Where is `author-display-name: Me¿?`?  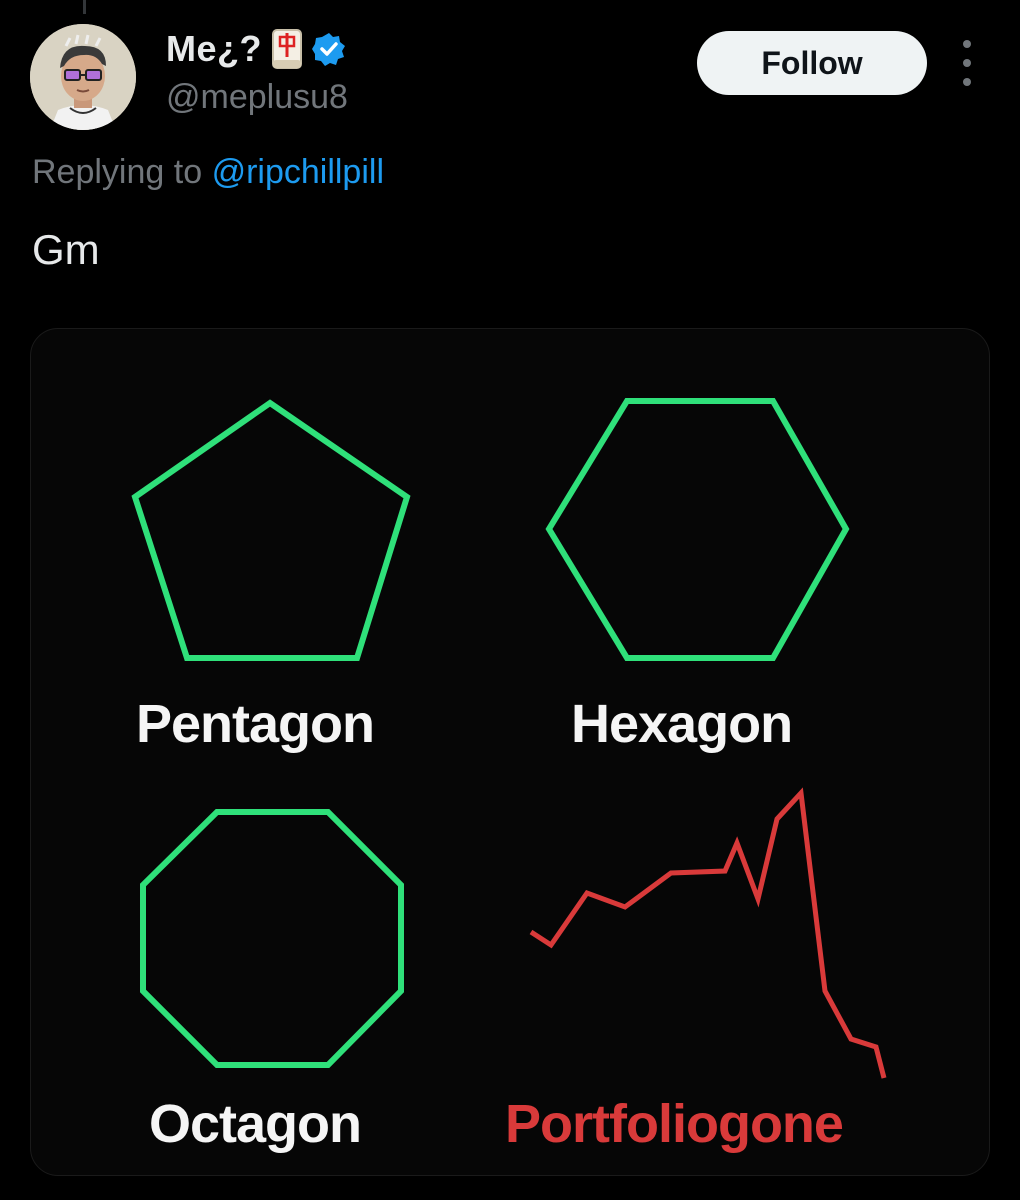
author-display-name: Me¿? is located at coordinates (214, 49).